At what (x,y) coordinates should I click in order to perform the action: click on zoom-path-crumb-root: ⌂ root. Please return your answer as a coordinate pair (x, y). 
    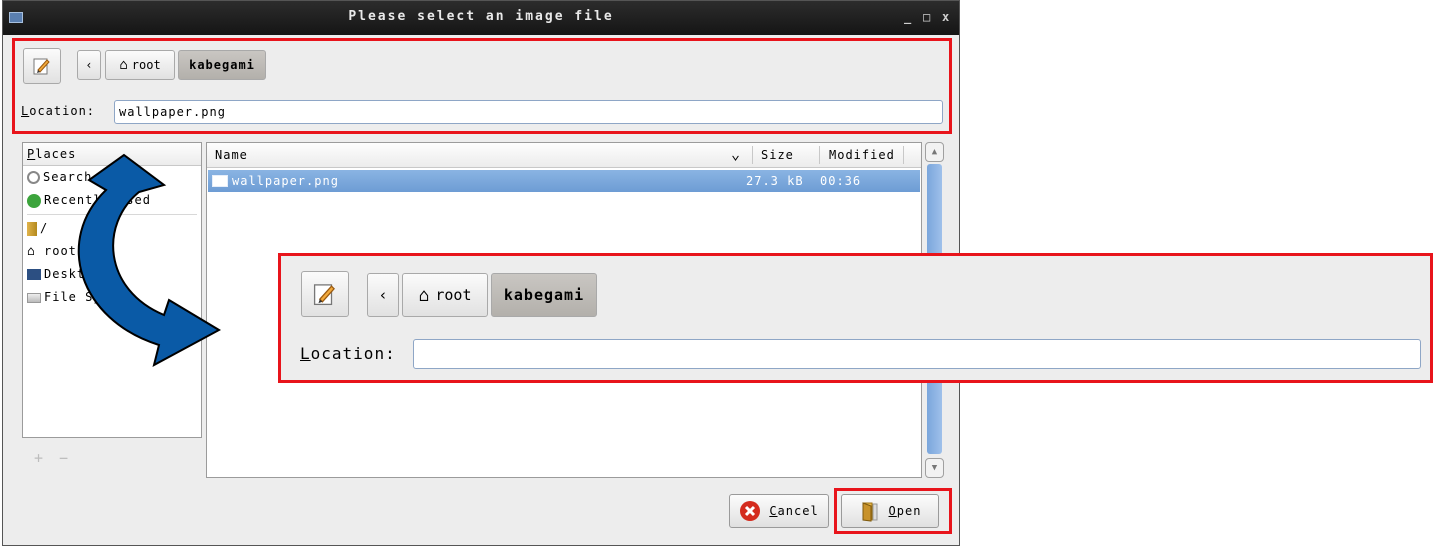
    Looking at the image, I should click on (445, 295).